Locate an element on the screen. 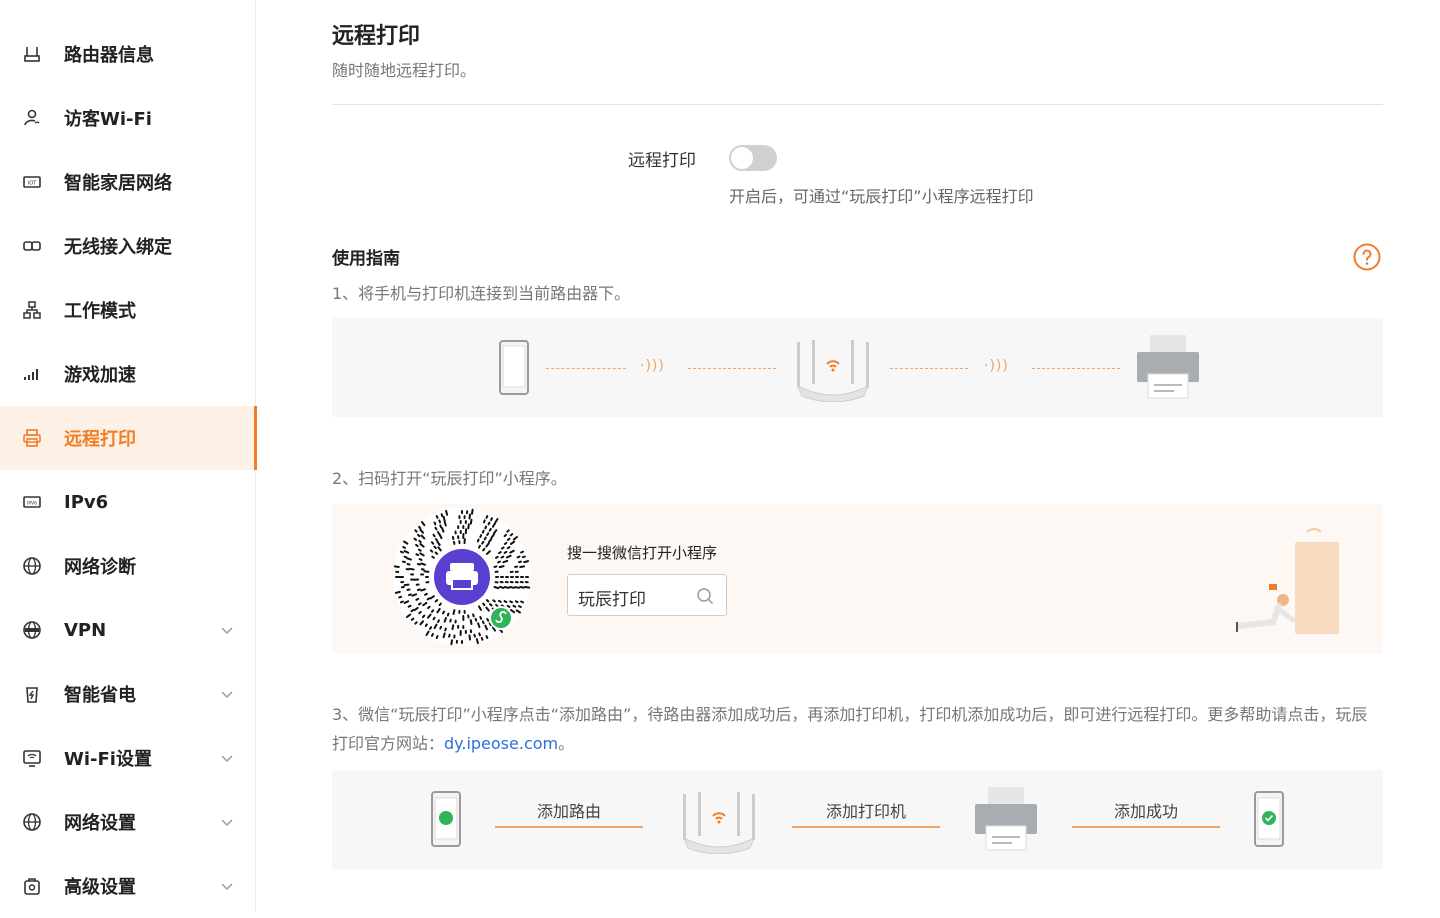 Image resolution: width=1440 pixels, height=918 pixels. guide-step-1: 1、将手机与打印机连接到当前路由器下。 is located at coordinates (857, 293).